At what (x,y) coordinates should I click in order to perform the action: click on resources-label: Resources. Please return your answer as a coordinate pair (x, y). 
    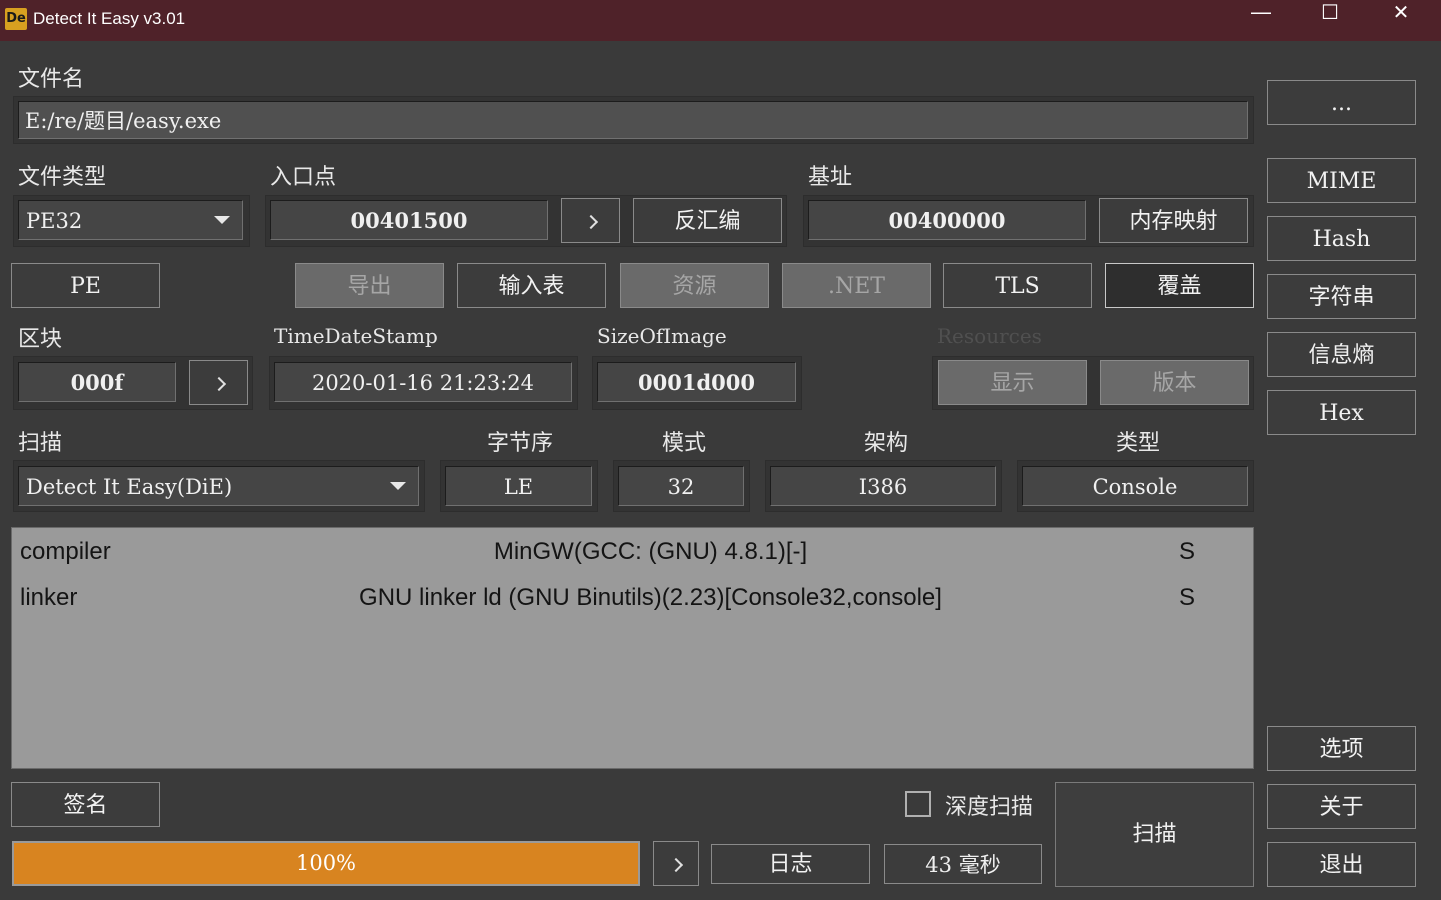
    Looking at the image, I should click on (989, 336).